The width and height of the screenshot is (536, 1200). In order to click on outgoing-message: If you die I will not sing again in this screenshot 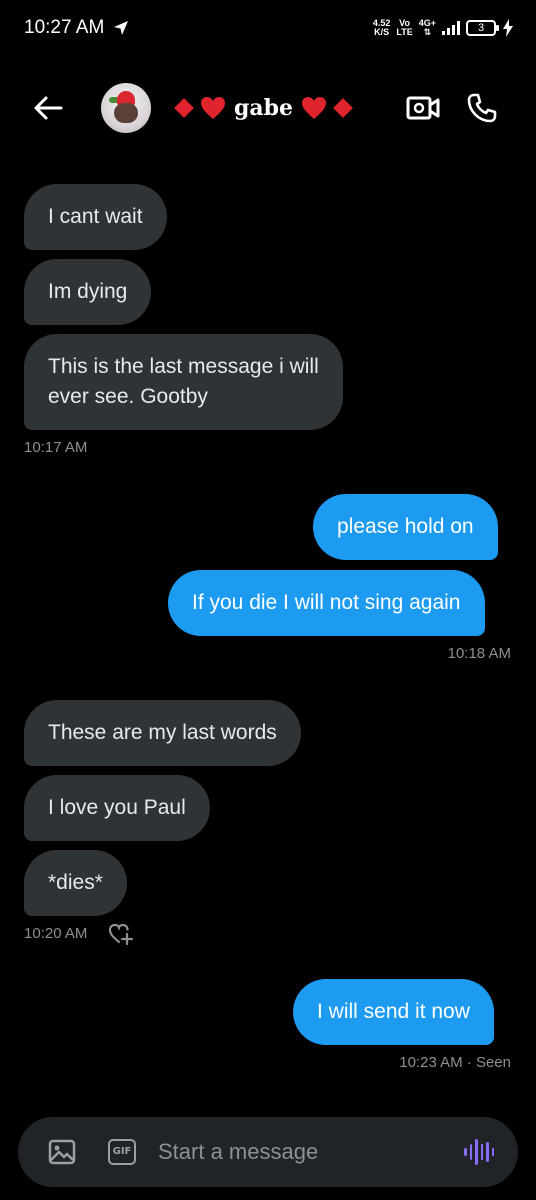, I will do `click(326, 603)`.